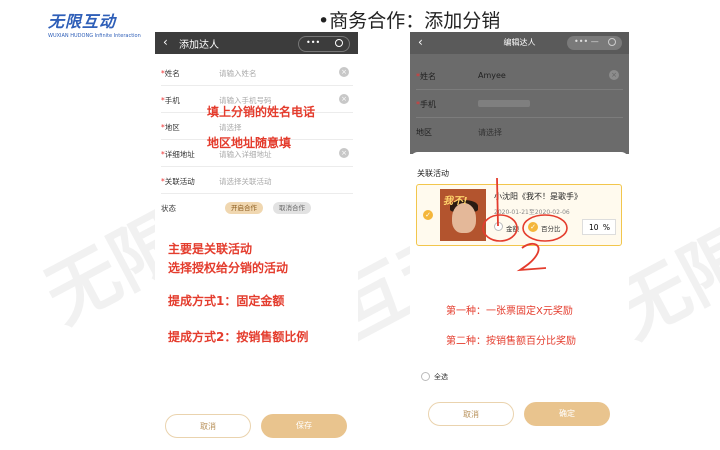  Describe the element at coordinates (433, 173) in the screenshot. I see `section-title: 关联活动` at that location.